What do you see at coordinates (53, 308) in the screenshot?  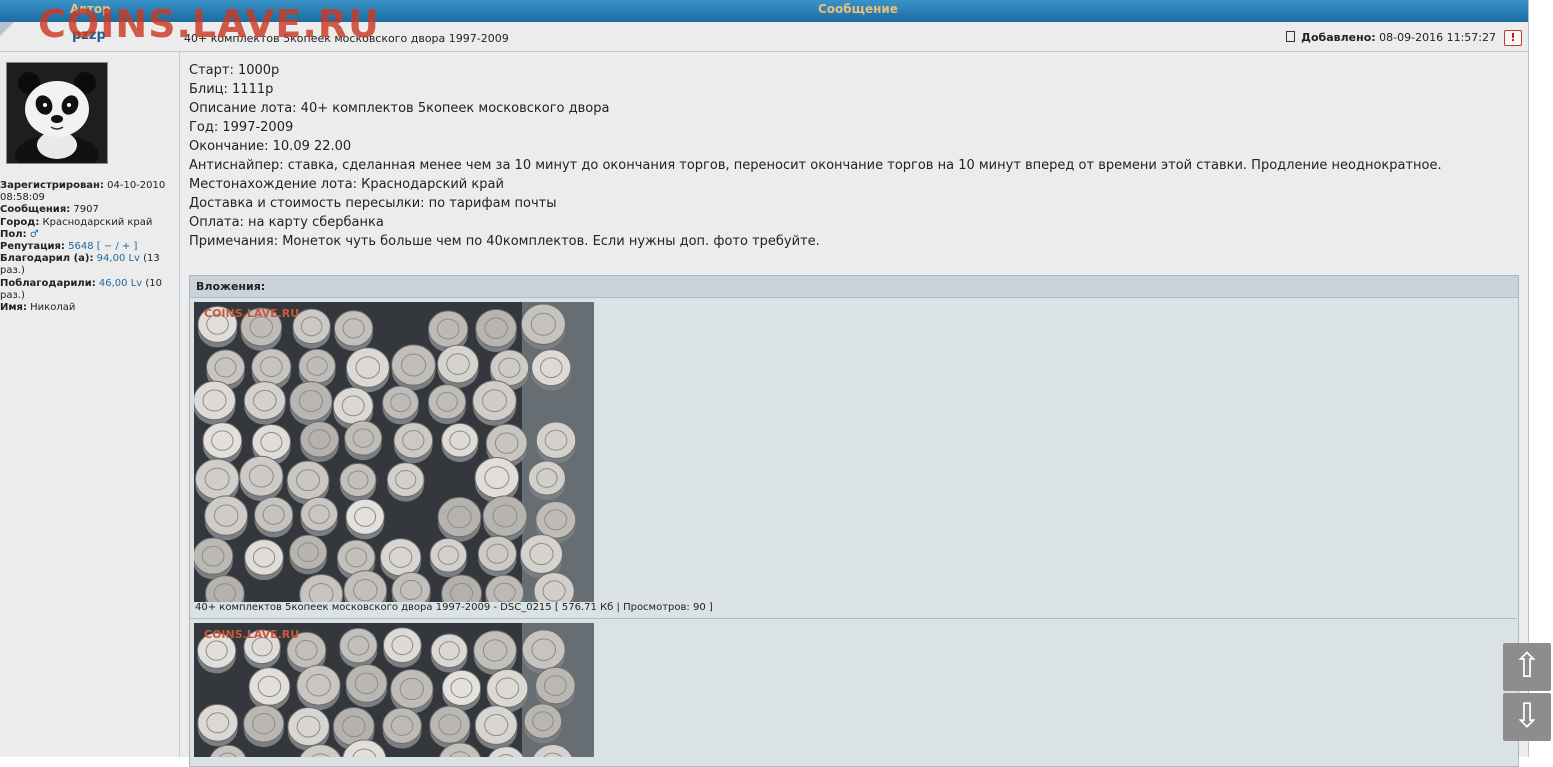 I see `name-value: Николай` at bounding box center [53, 308].